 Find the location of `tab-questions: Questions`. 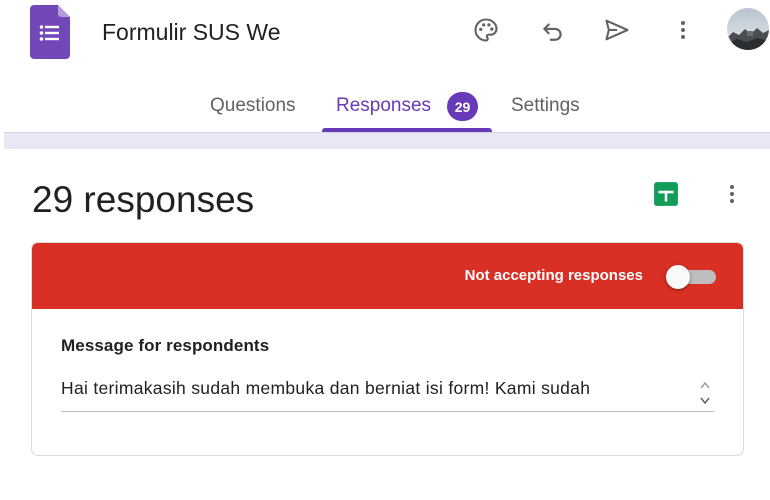

tab-questions: Questions is located at coordinates (253, 109).